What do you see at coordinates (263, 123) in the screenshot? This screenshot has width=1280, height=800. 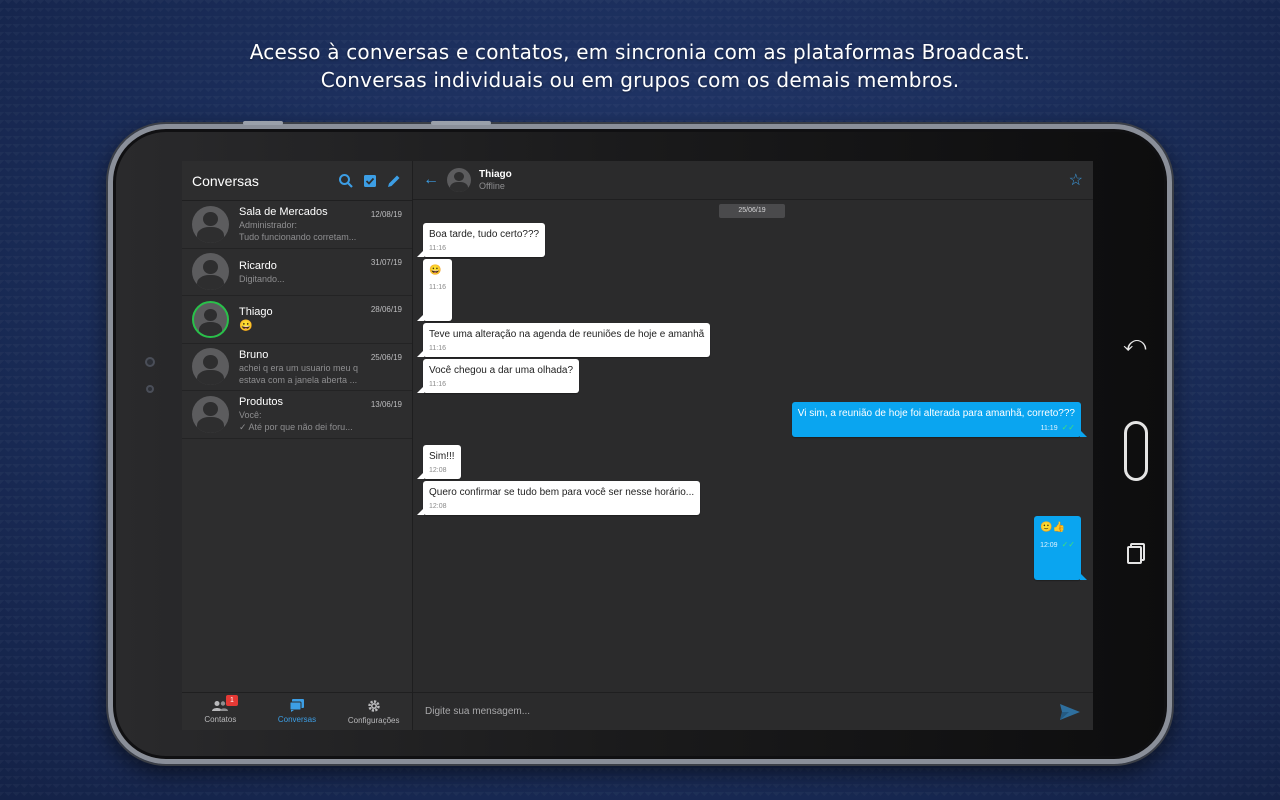 I see `tablet-volume-button` at bounding box center [263, 123].